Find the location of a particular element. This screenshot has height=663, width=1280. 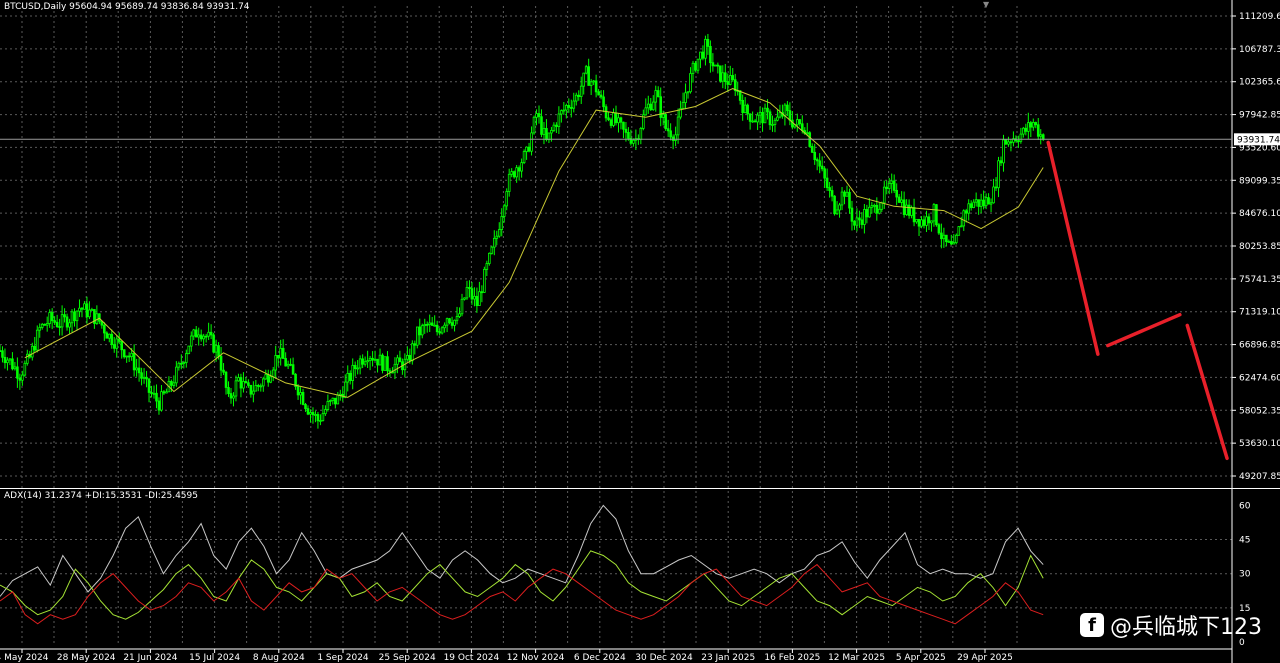

price-tick-label: 111209.60 is located at coordinates (1259, 17).